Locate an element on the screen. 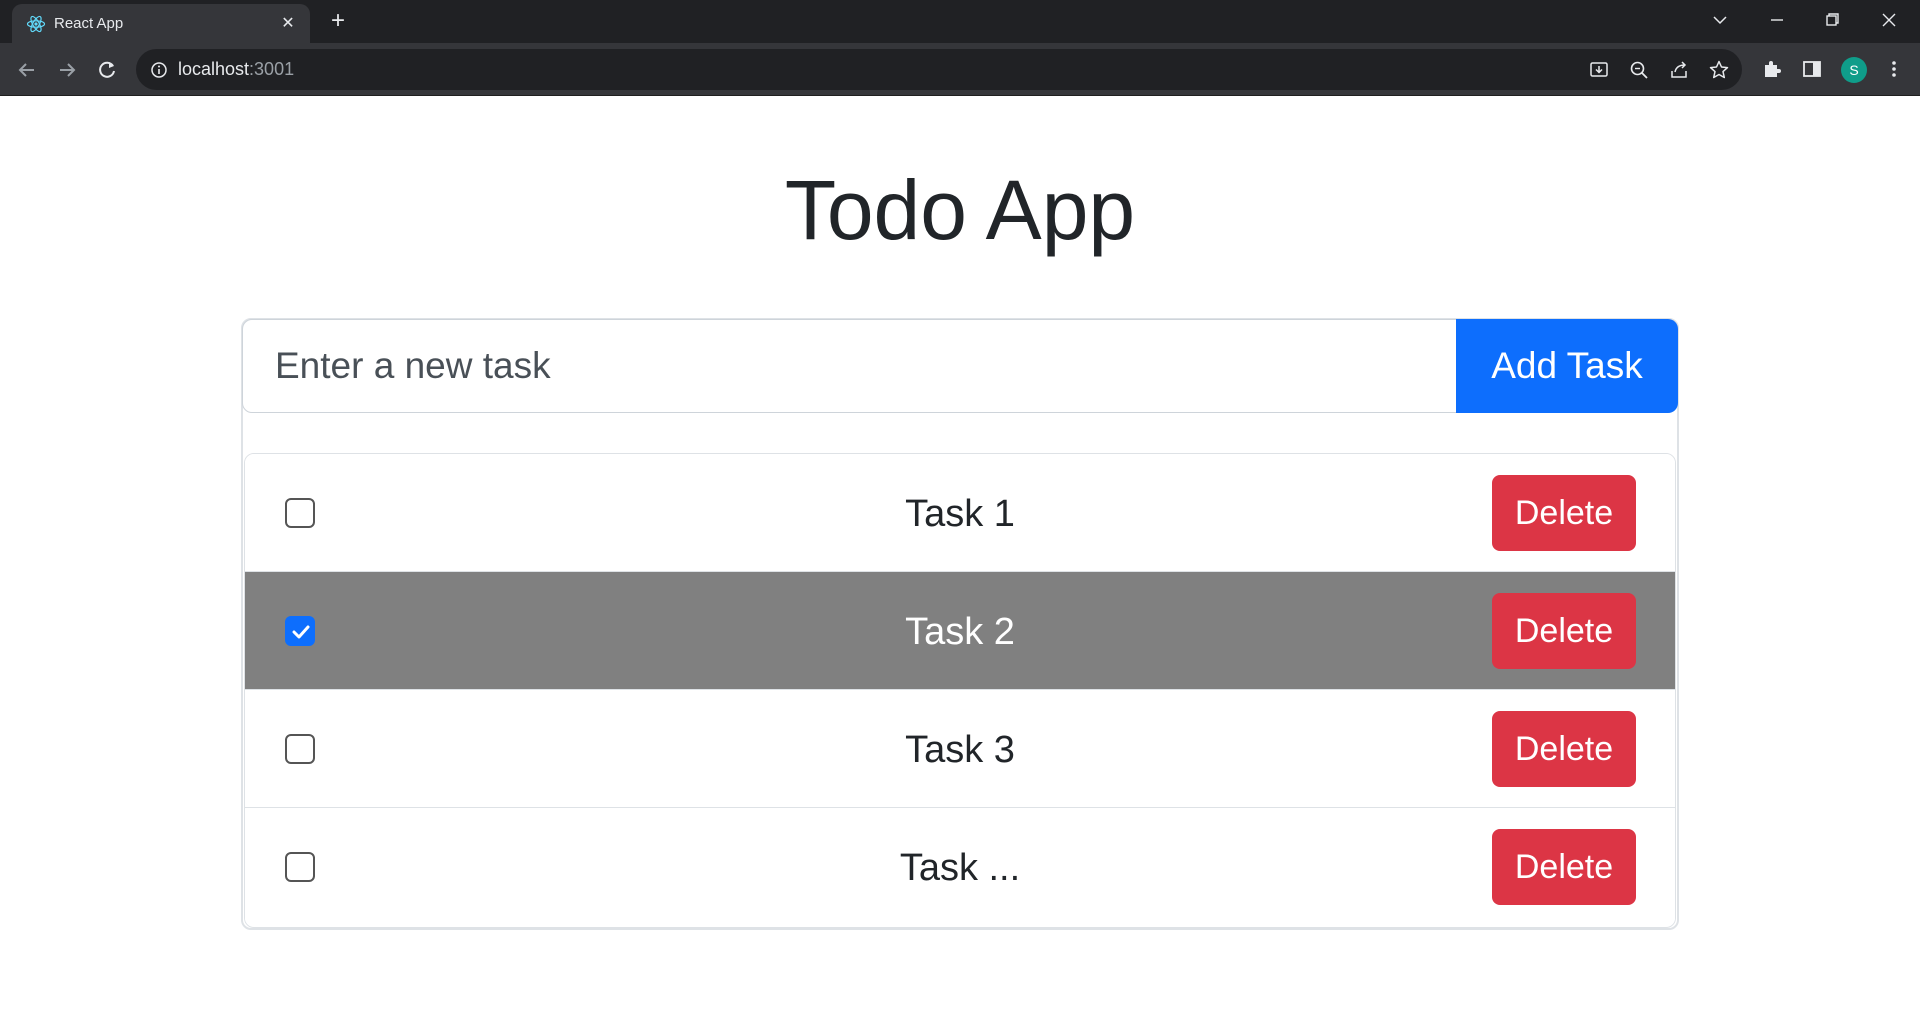  task-label: Task 2 is located at coordinates (960, 632).